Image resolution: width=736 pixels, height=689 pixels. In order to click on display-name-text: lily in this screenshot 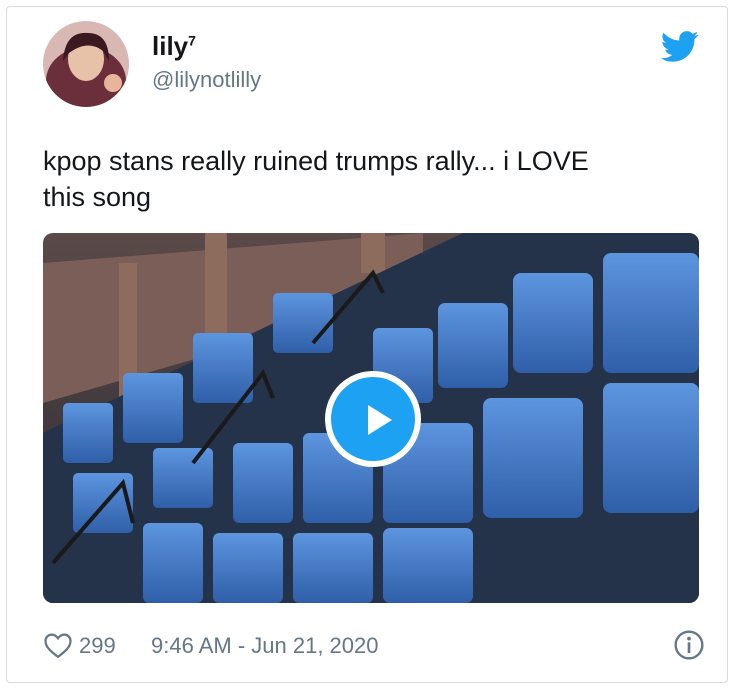, I will do `click(170, 46)`.